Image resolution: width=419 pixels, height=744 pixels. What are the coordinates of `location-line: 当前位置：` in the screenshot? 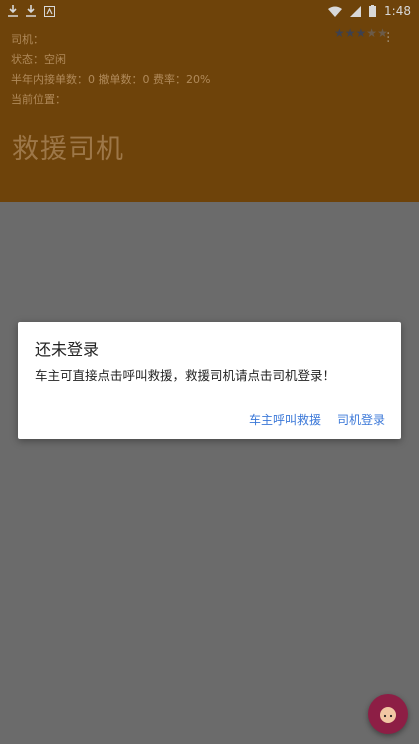 It's located at (38, 99).